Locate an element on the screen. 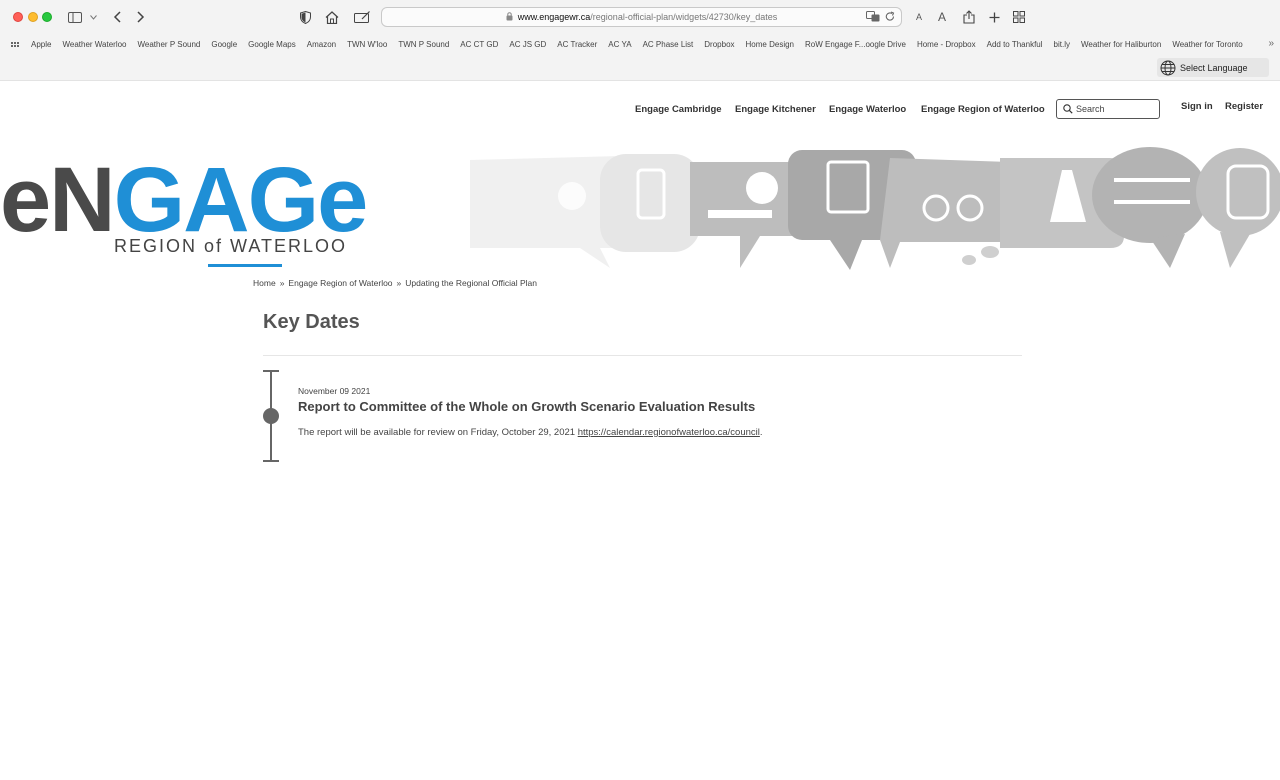 The width and height of the screenshot is (1280, 780). bookmark-item: Google Maps is located at coordinates (272, 44).